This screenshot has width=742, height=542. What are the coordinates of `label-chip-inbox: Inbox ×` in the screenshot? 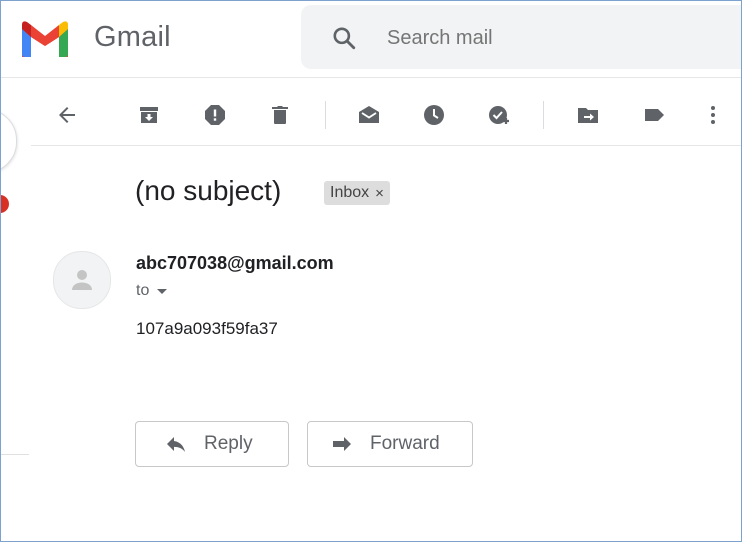 It's located at (357, 193).